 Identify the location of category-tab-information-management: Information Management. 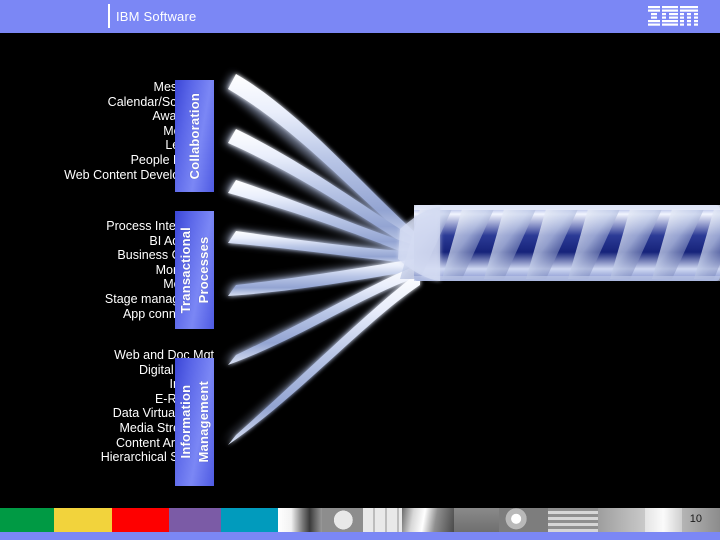
(194, 422).